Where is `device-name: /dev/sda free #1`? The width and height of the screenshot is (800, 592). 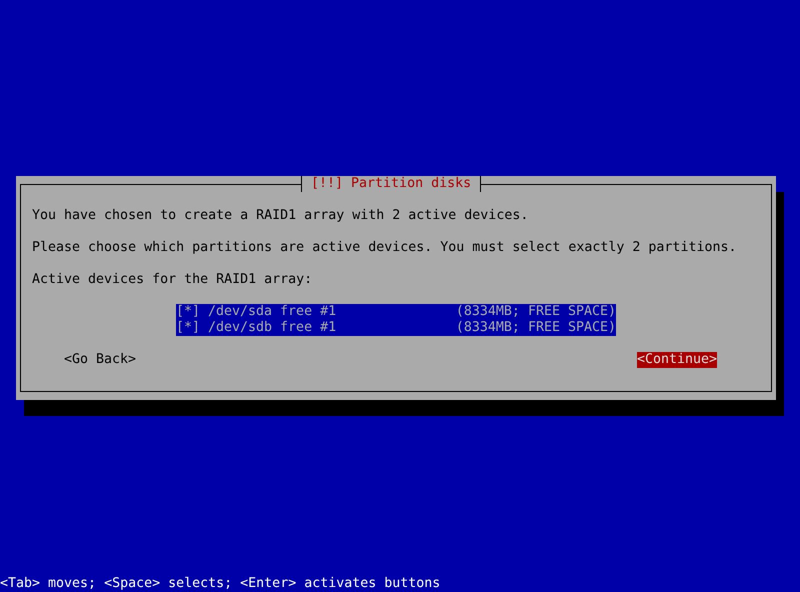 device-name: /dev/sda free #1 is located at coordinates (273, 312).